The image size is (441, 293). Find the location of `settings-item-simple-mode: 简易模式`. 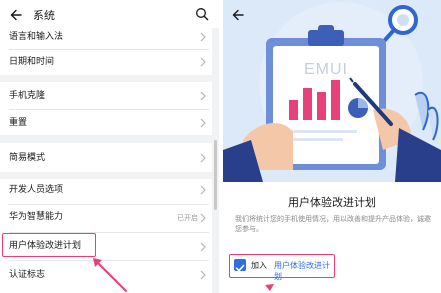

settings-item-simple-mode: 简易模式 is located at coordinates (106, 157).